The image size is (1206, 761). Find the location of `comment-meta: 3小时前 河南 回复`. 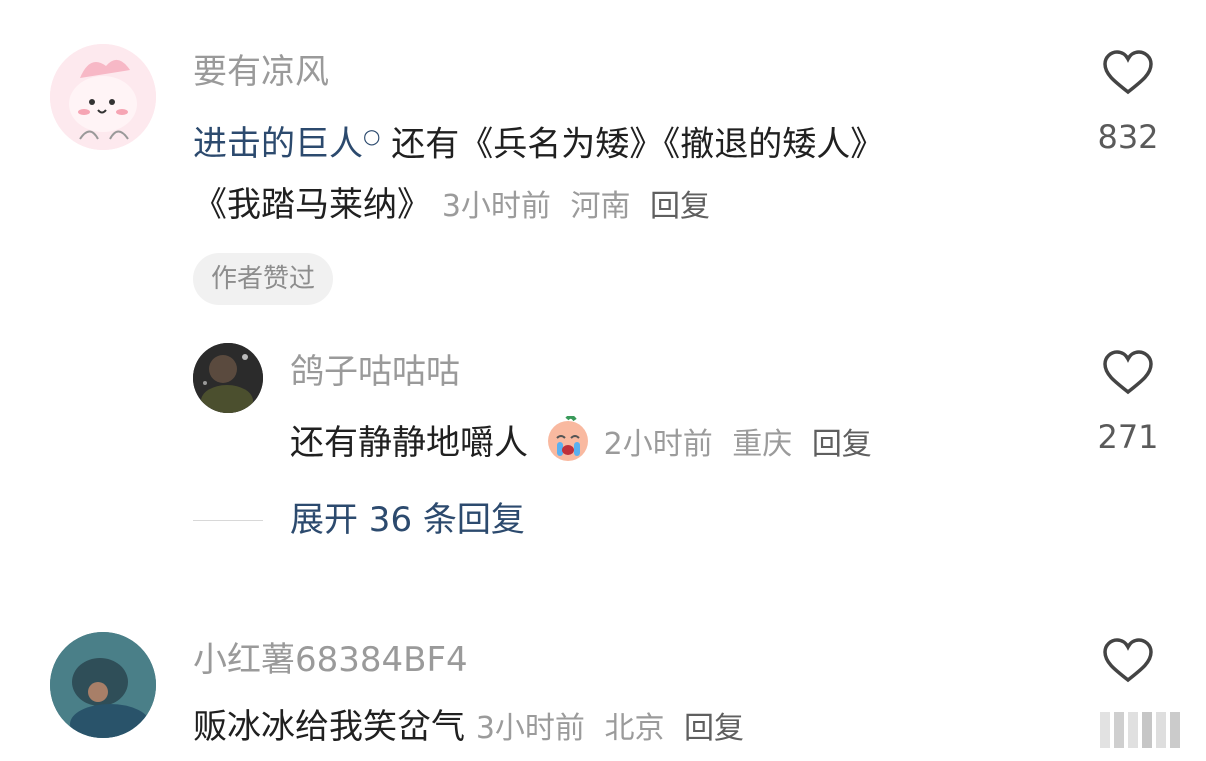

comment-meta: 3小时前 河南 回复 is located at coordinates (581, 206).